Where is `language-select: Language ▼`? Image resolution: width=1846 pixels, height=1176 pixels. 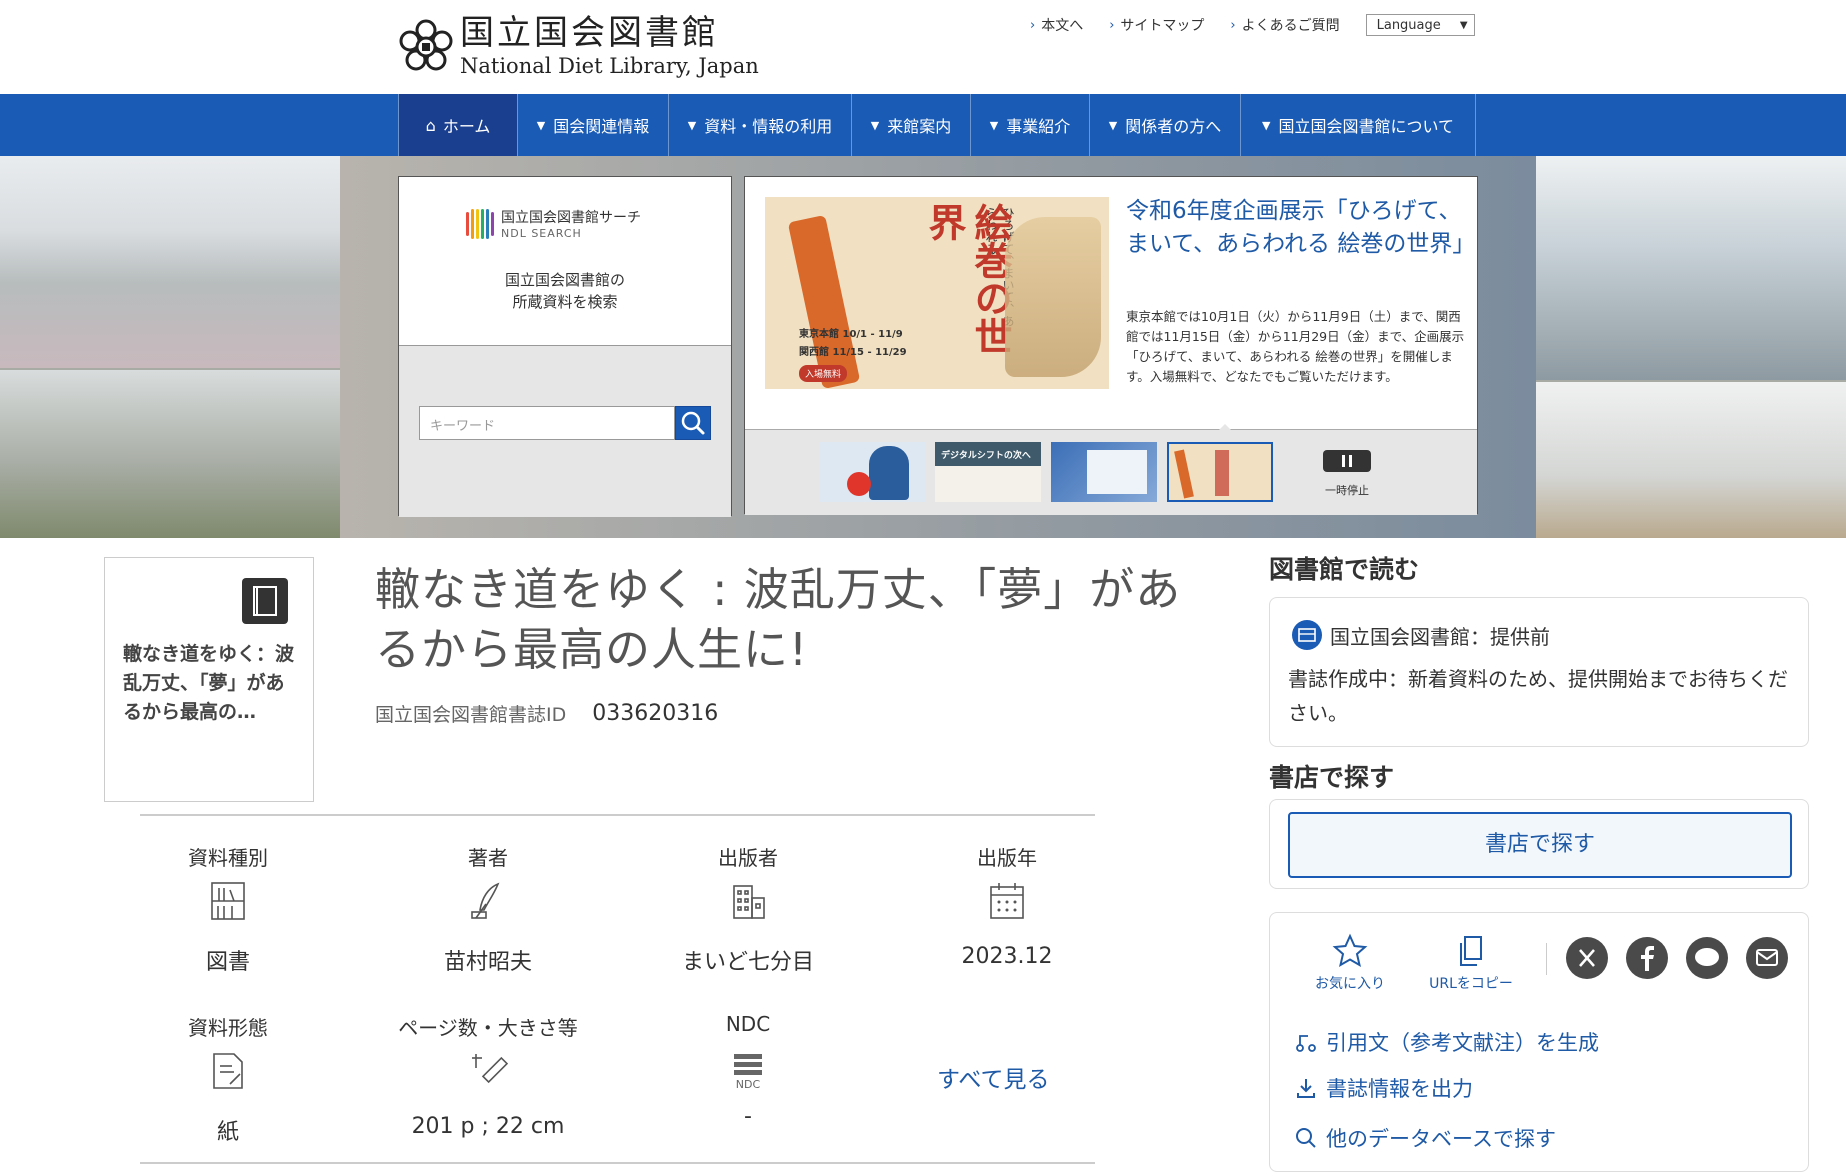
language-select: Language ▼ is located at coordinates (1420, 25).